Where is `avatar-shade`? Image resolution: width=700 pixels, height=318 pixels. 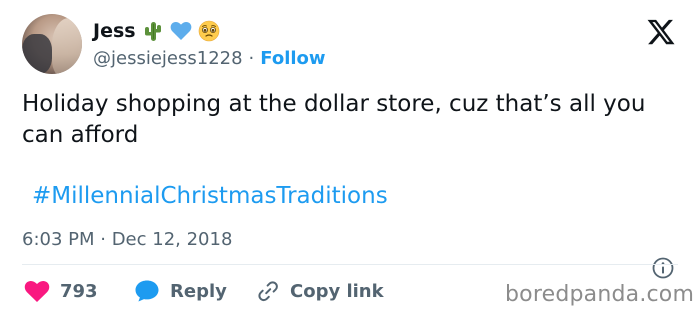
avatar-shade is located at coordinates (37, 54).